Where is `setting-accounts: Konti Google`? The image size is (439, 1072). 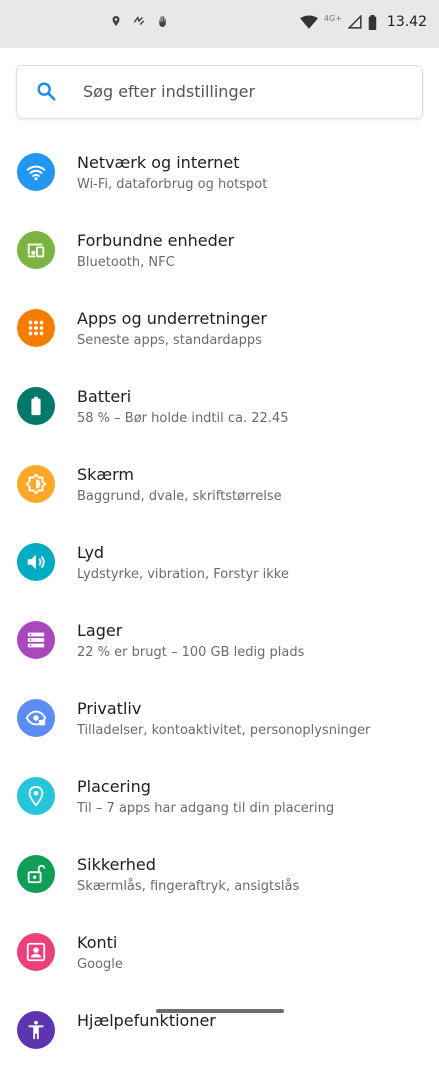
setting-accounts: Konti Google is located at coordinates (219, 955).